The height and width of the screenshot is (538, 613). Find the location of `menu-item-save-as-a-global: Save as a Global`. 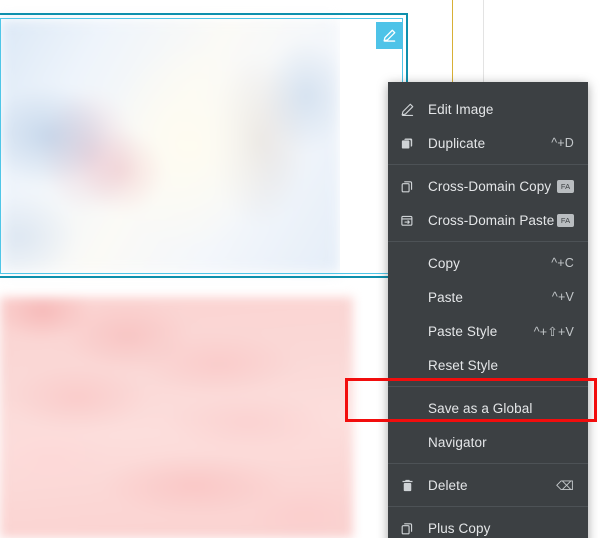

menu-item-save-as-a-global: Save as a Global is located at coordinates (488, 408).